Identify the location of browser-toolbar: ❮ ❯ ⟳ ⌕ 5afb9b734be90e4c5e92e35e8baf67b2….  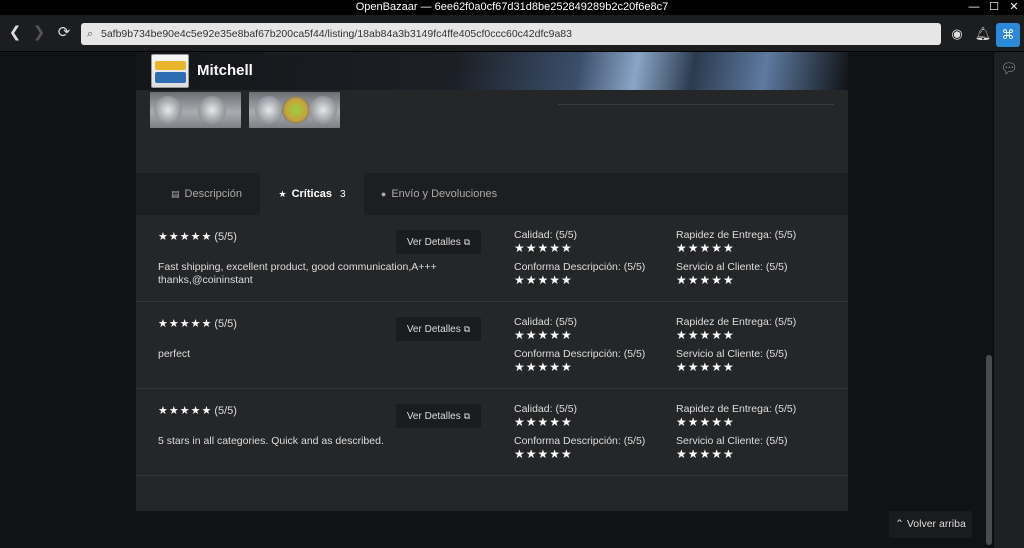
(512, 33).